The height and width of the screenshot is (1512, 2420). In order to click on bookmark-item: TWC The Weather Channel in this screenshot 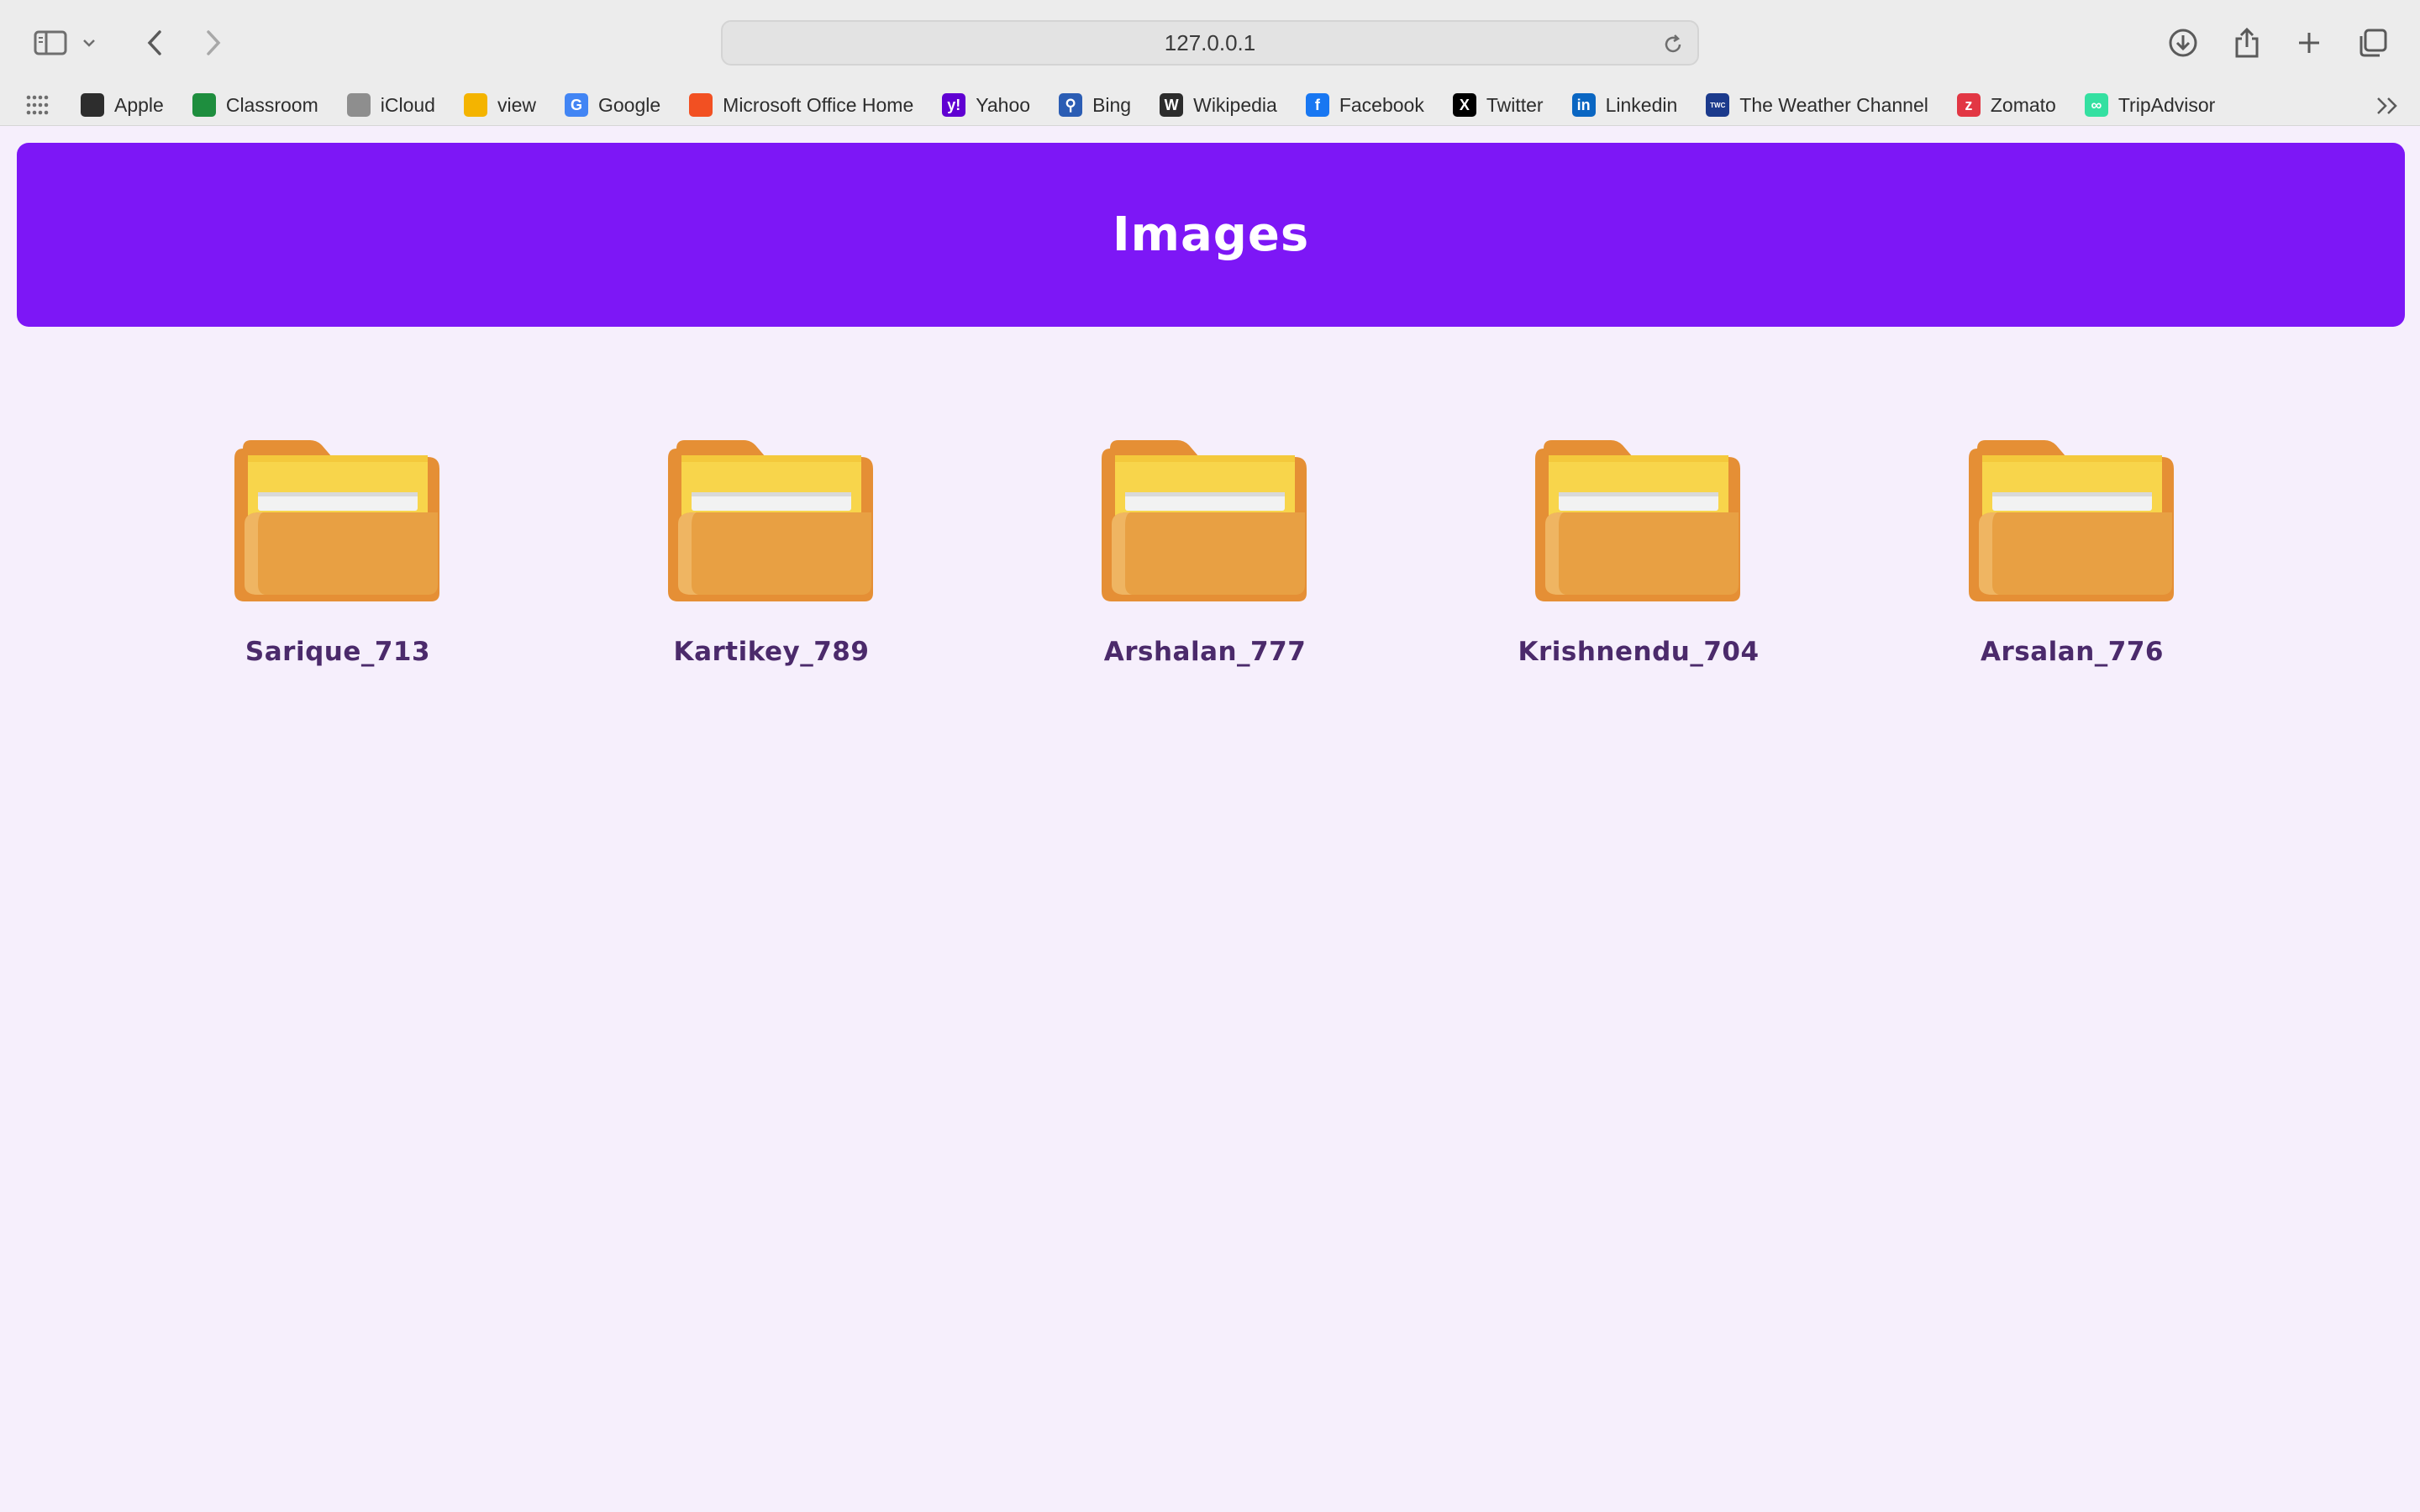, I will do `click(1817, 105)`.